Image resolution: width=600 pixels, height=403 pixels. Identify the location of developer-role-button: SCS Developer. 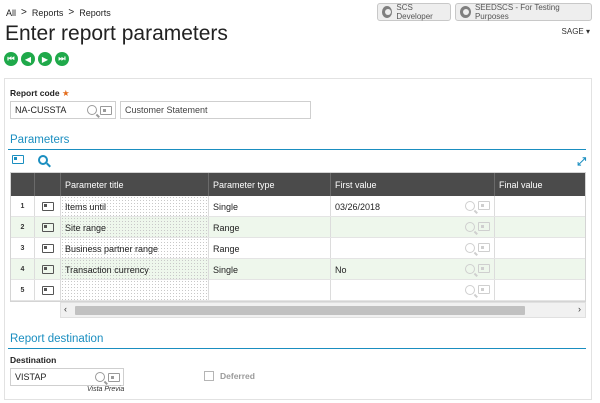
(414, 12).